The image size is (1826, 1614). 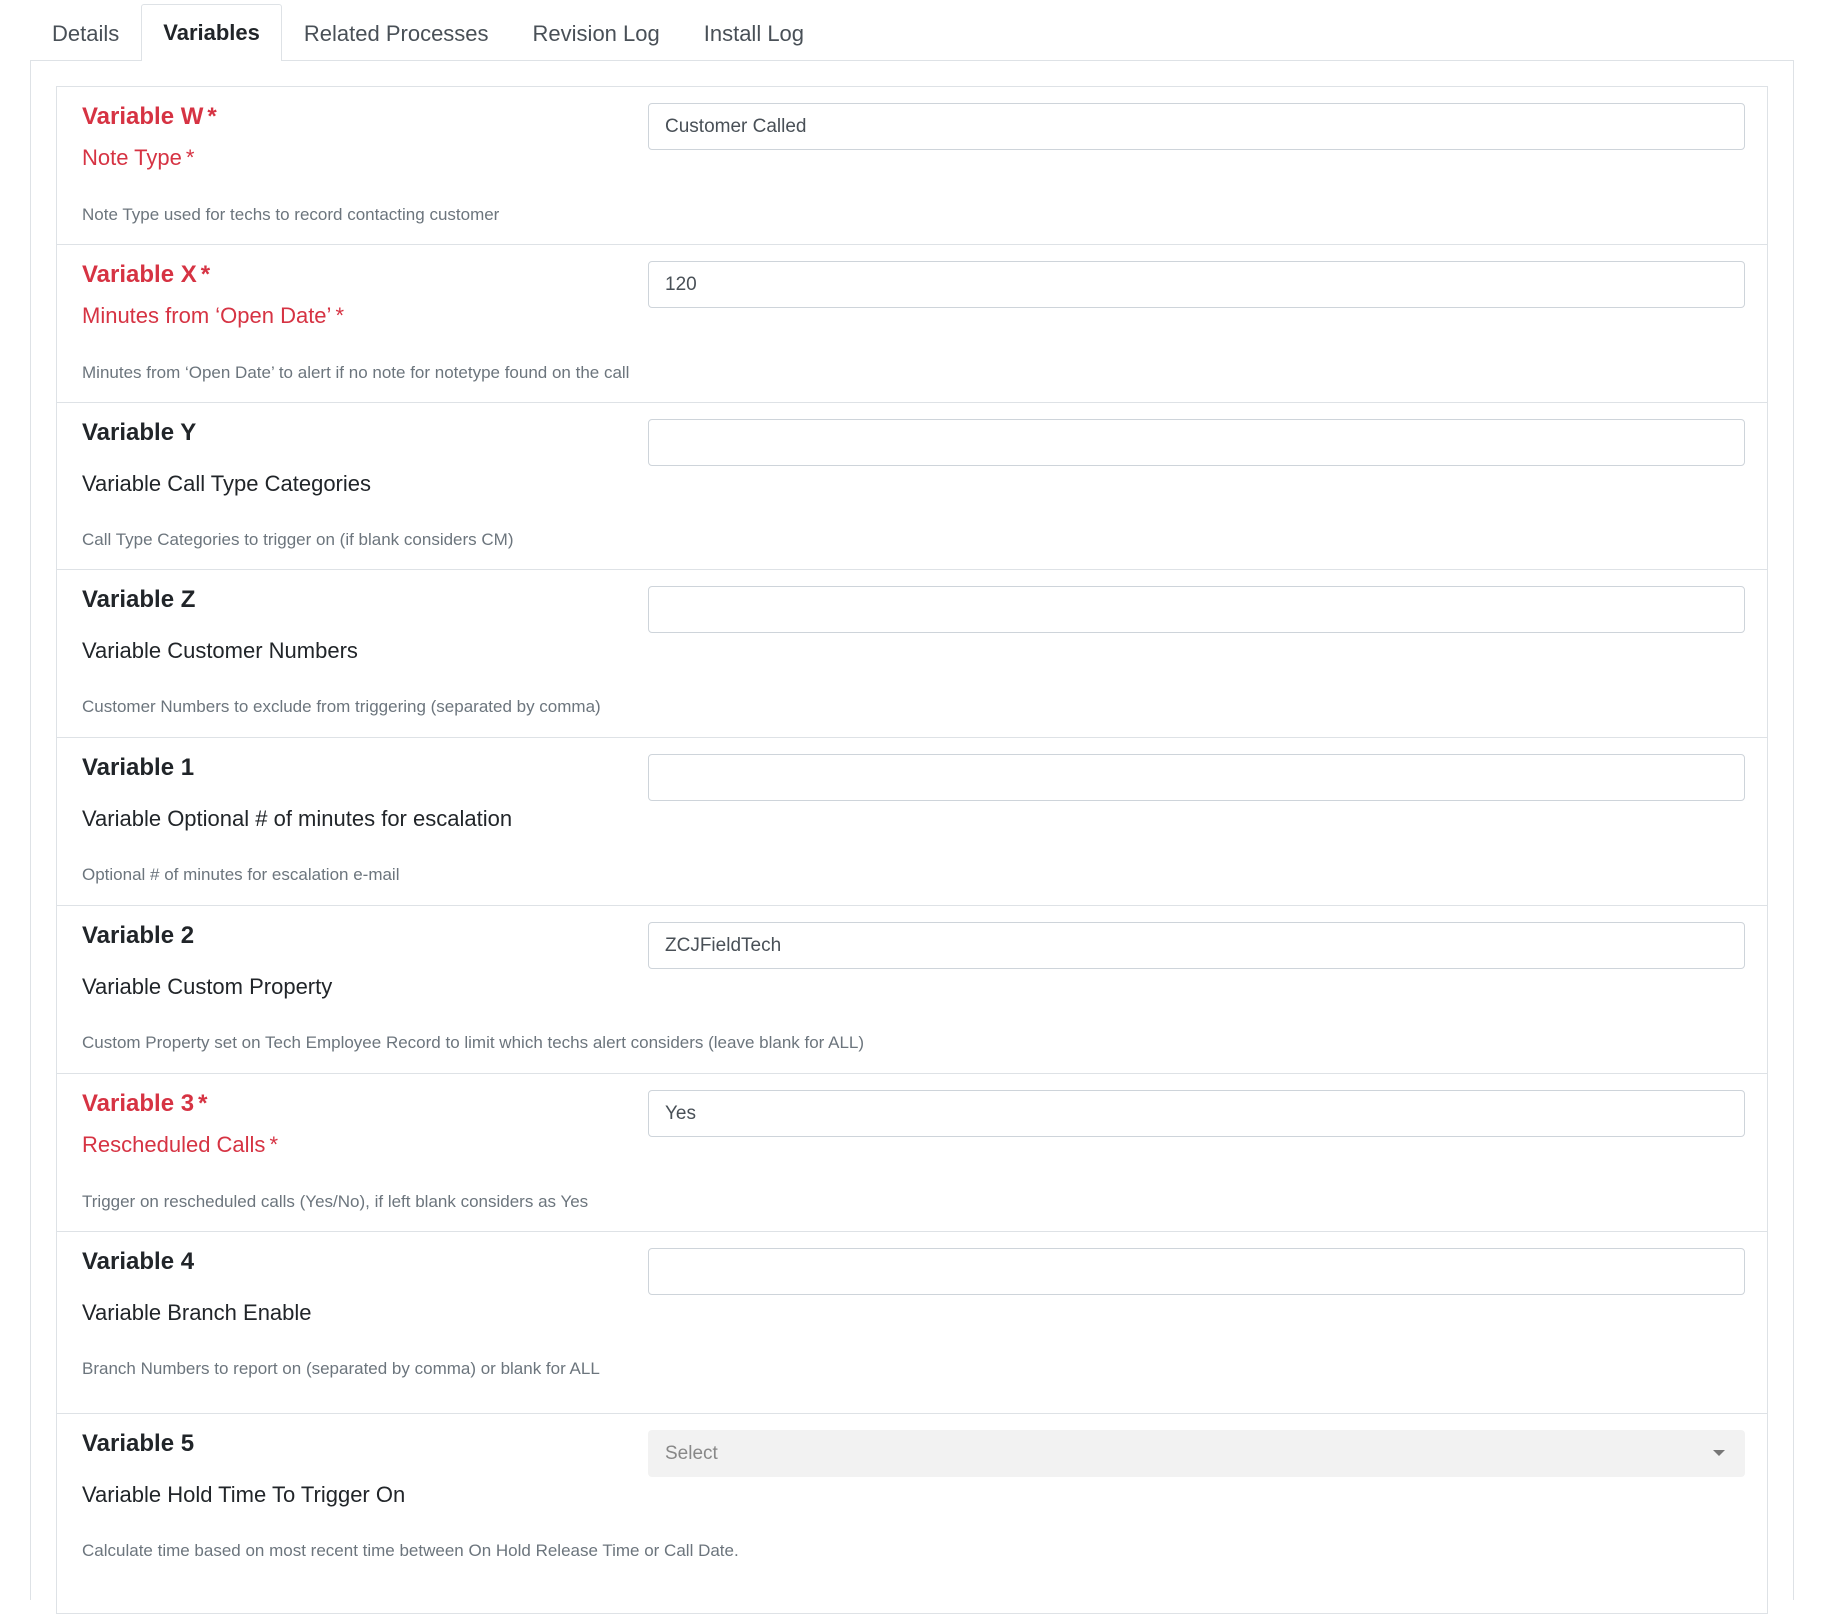 What do you see at coordinates (211, 32) in the screenshot?
I see `tab-variables: Variables` at bounding box center [211, 32].